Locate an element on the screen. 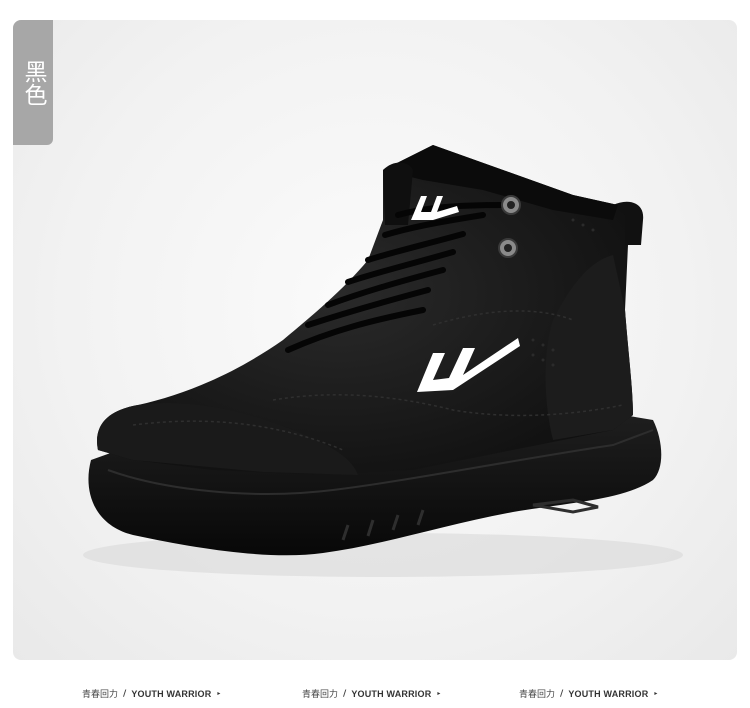  color-tag: 黑色 is located at coordinates (33, 82).